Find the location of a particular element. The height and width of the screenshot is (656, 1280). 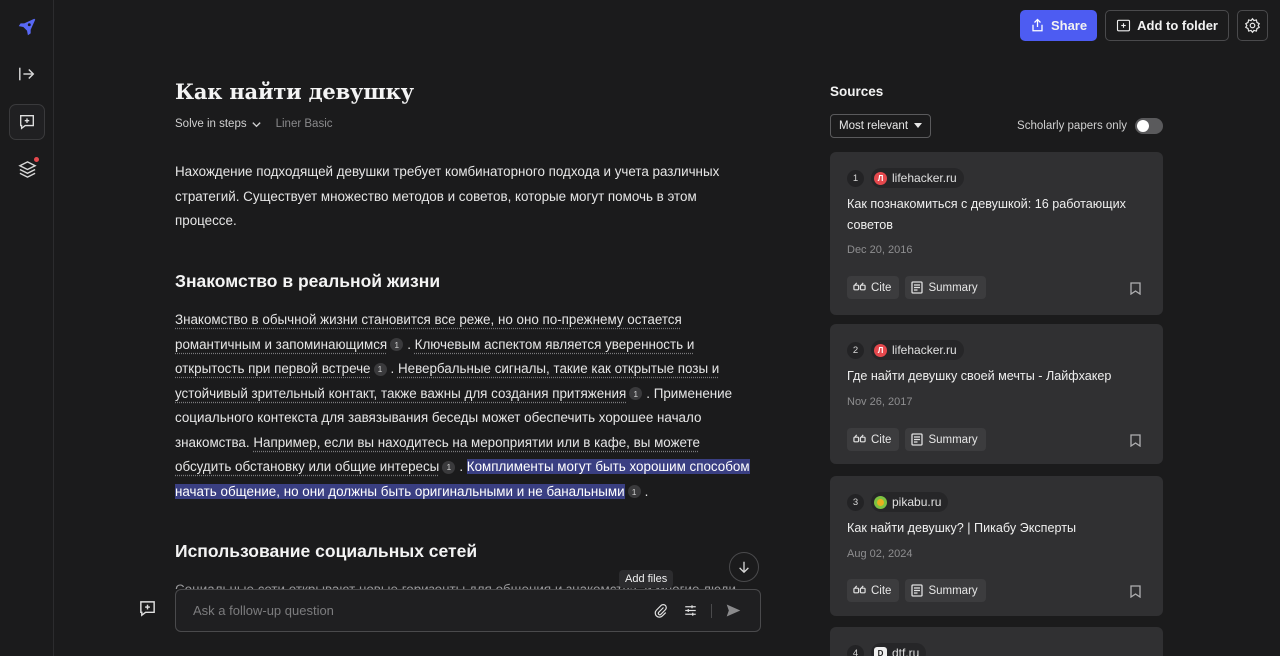

section-heading: Использование социальных сетей is located at coordinates (326, 551).